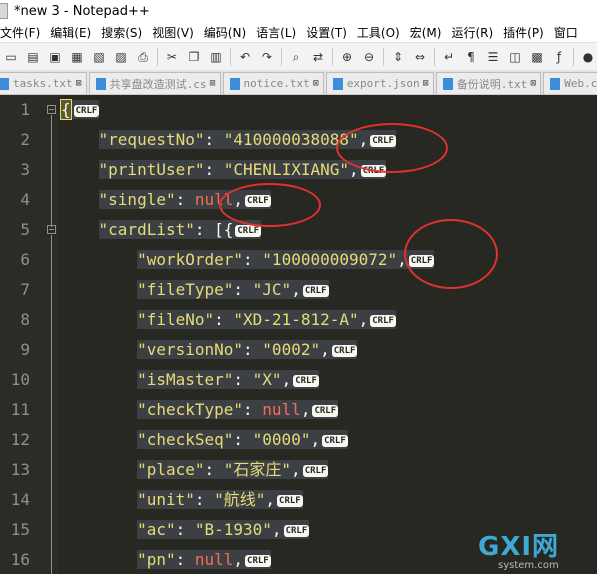  Describe the element at coordinates (568, 32) in the screenshot. I see `menu-window: 窗口` at that location.